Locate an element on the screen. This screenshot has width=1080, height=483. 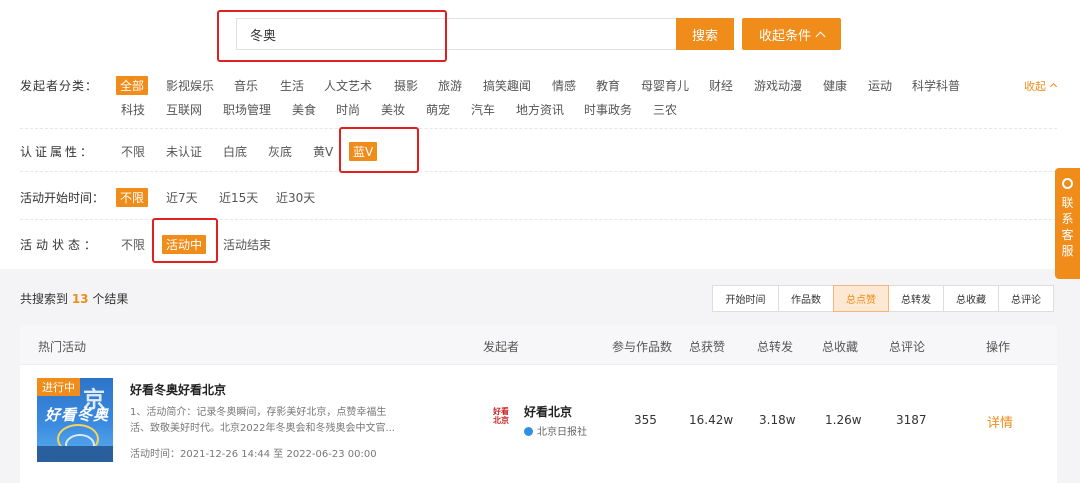
category-label: 发起者分类： is located at coordinates (59, 86).